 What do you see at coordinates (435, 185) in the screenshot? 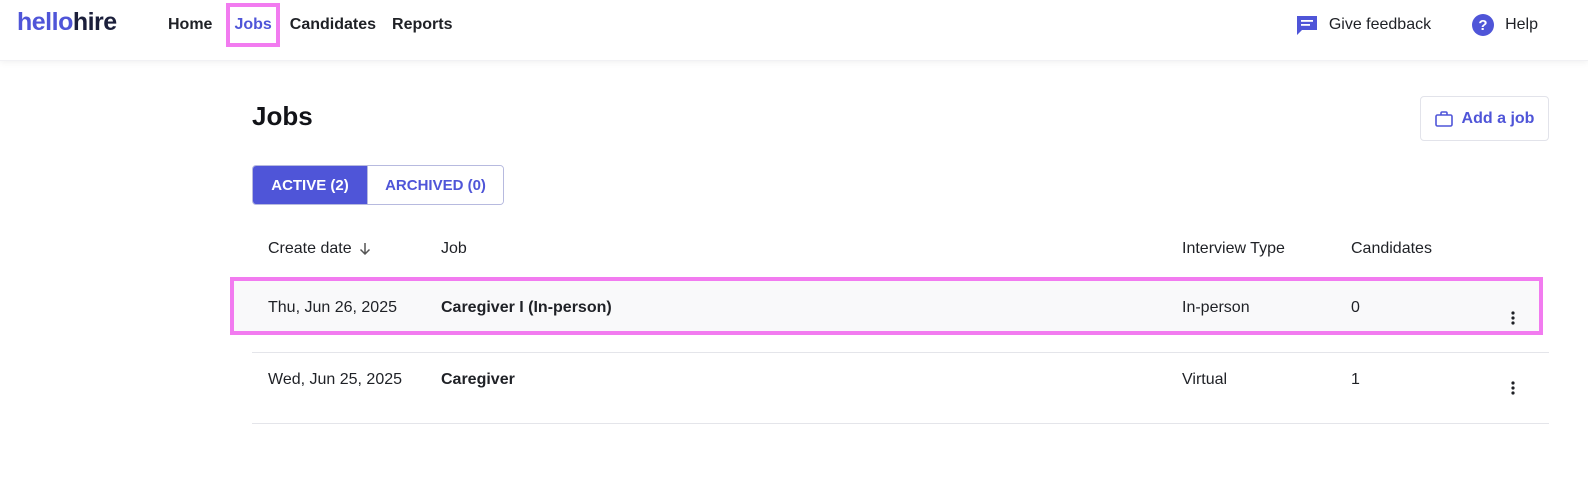
I see `tab-archived: ARCHIVED (0)` at bounding box center [435, 185].